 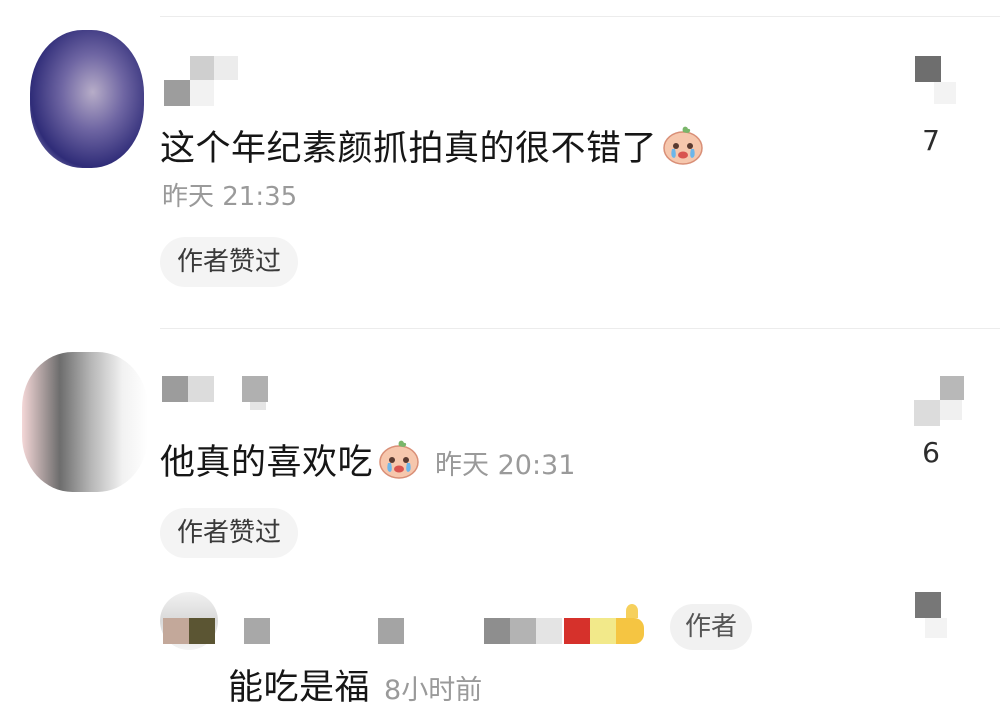 I want to click on comment-divider, so click(x=580, y=328).